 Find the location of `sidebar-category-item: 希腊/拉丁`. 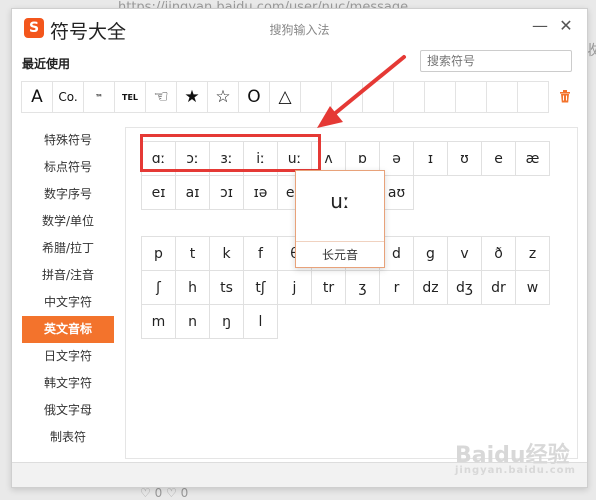

sidebar-category-item: 希腊/拉丁 is located at coordinates (68, 248).